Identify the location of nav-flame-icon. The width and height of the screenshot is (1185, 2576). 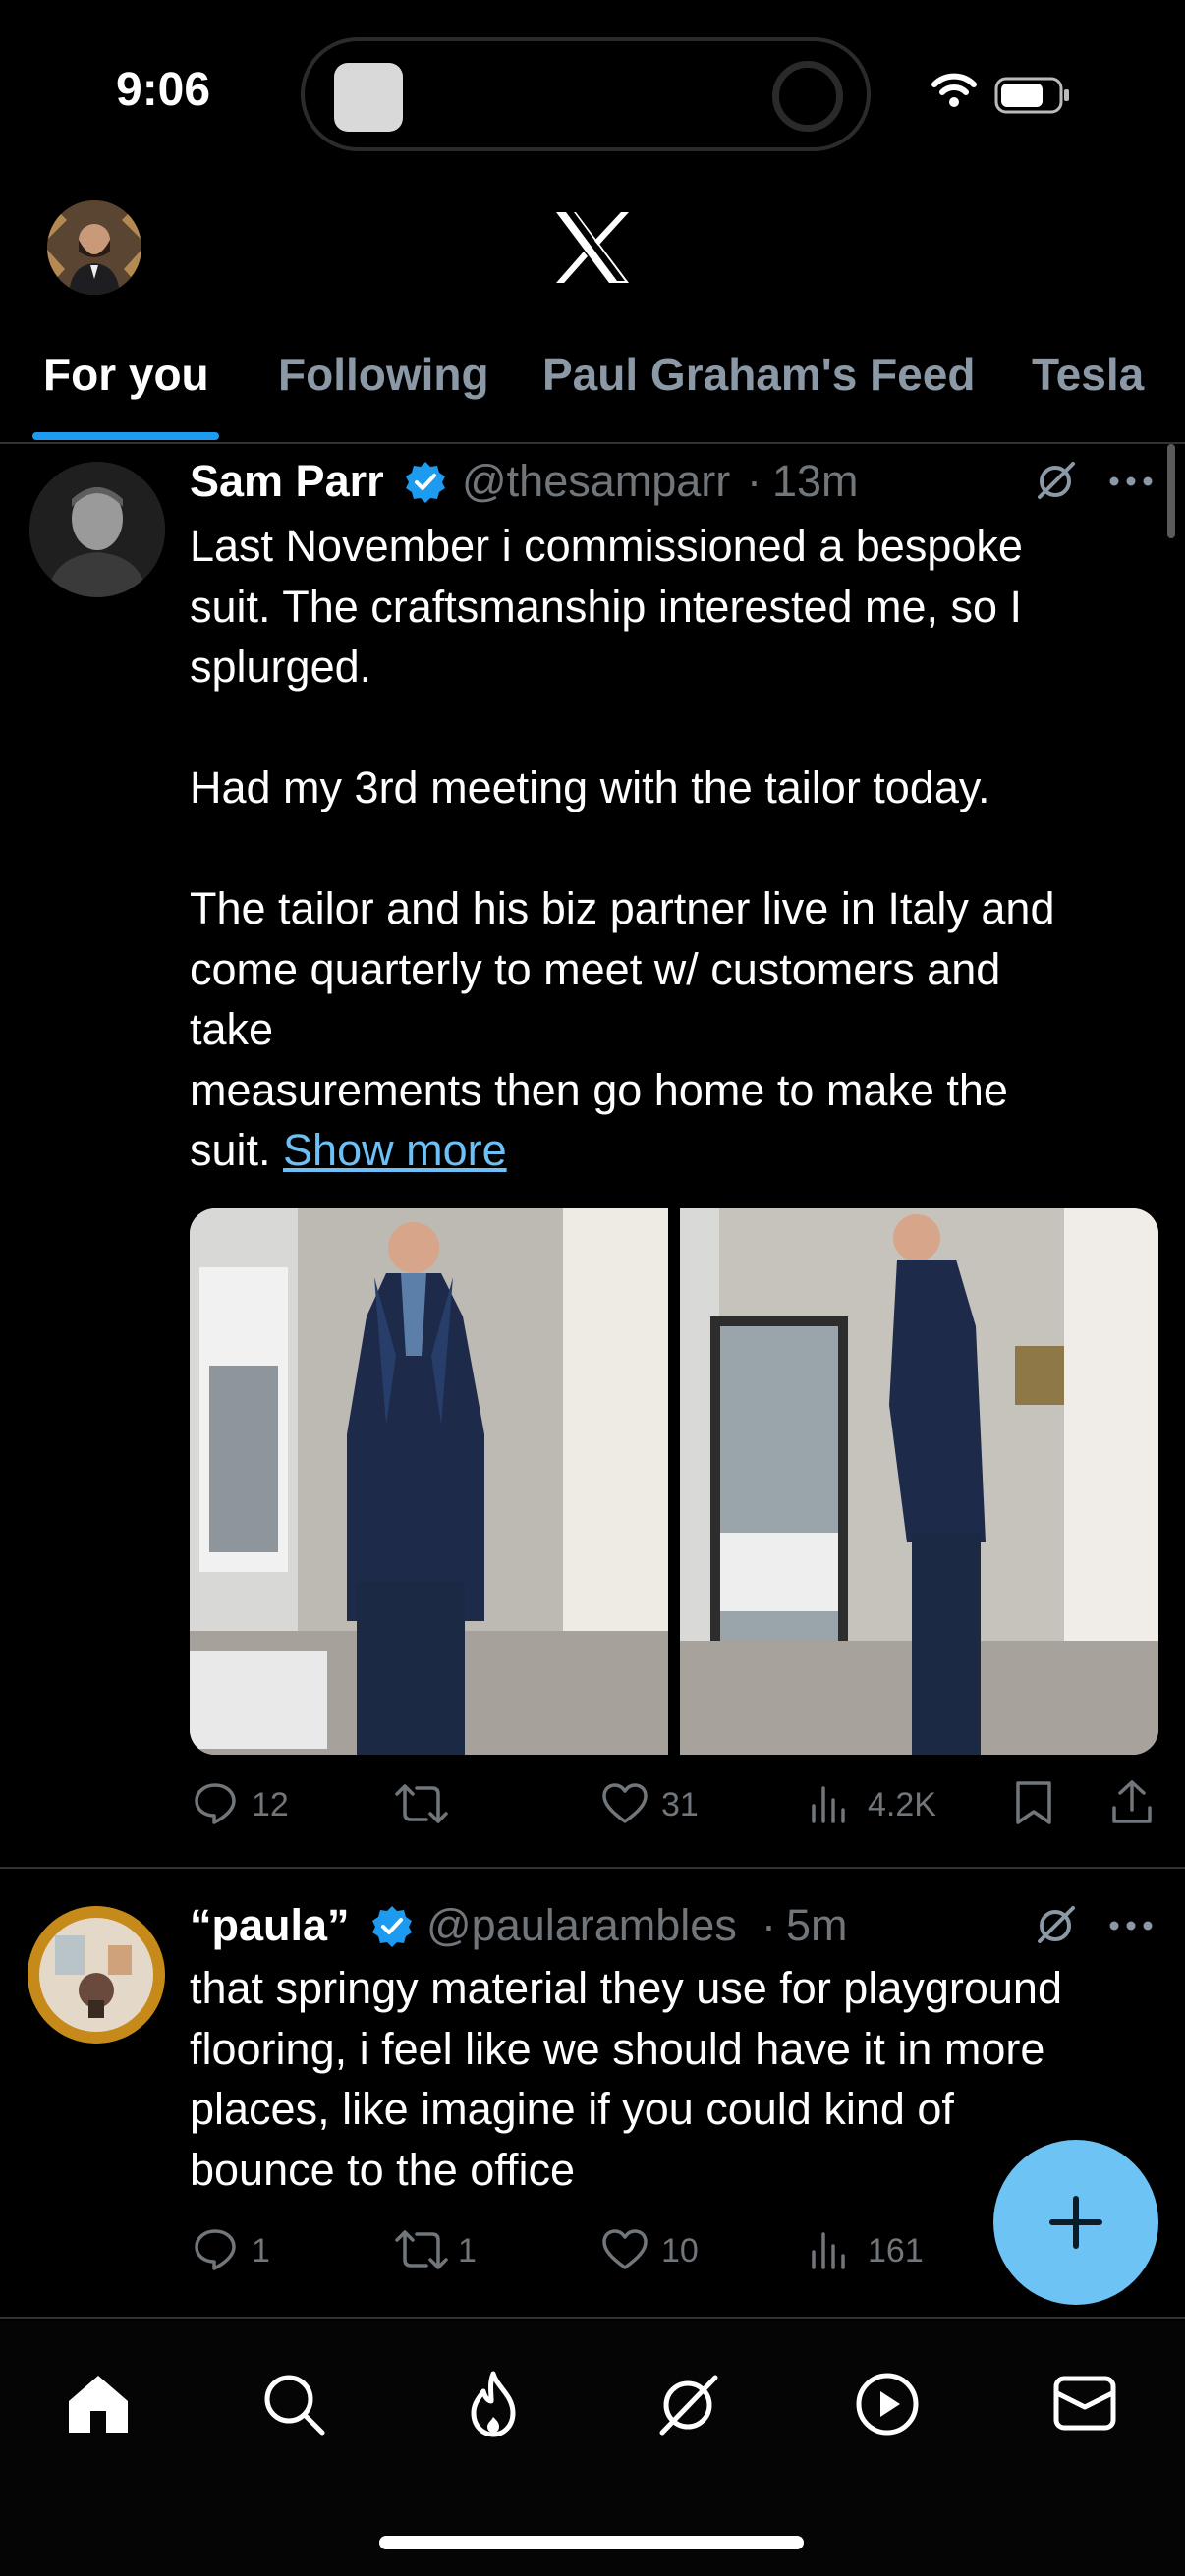
(494, 2404).